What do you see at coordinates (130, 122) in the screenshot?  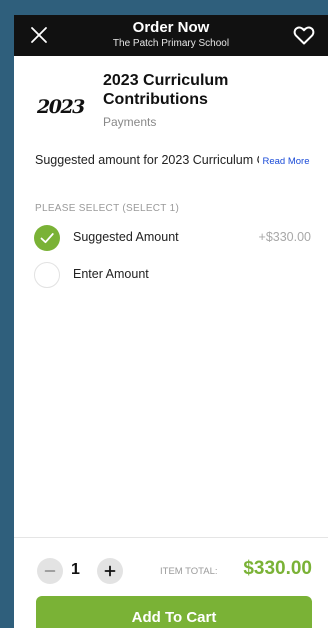 I see `product-category: Payments` at bounding box center [130, 122].